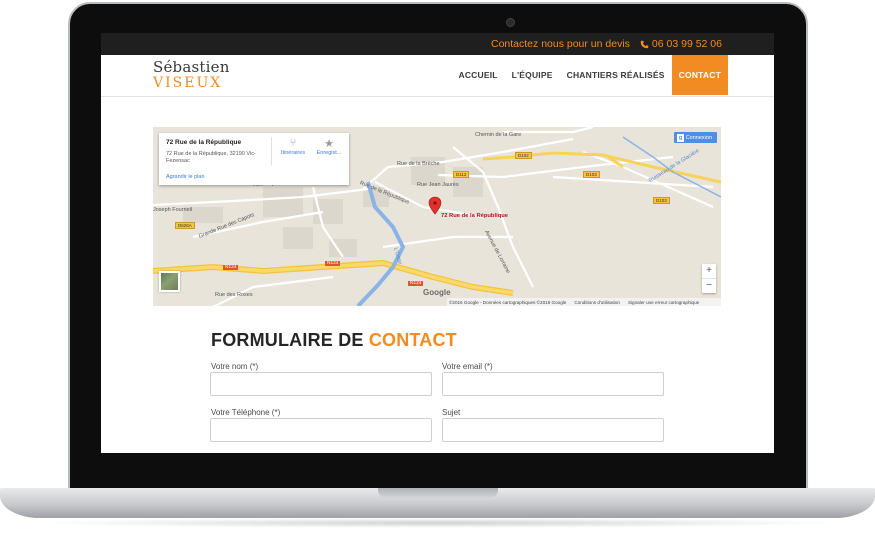  Describe the element at coordinates (321, 430) in the screenshot. I see `phone-field` at that location.